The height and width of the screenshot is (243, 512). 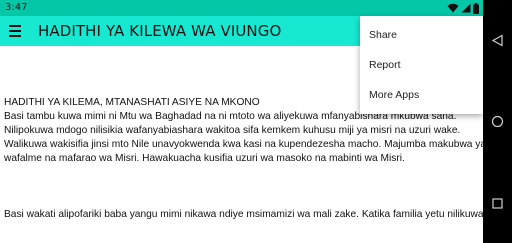 I want to click on menu-item-share: Share, so click(x=421, y=35).